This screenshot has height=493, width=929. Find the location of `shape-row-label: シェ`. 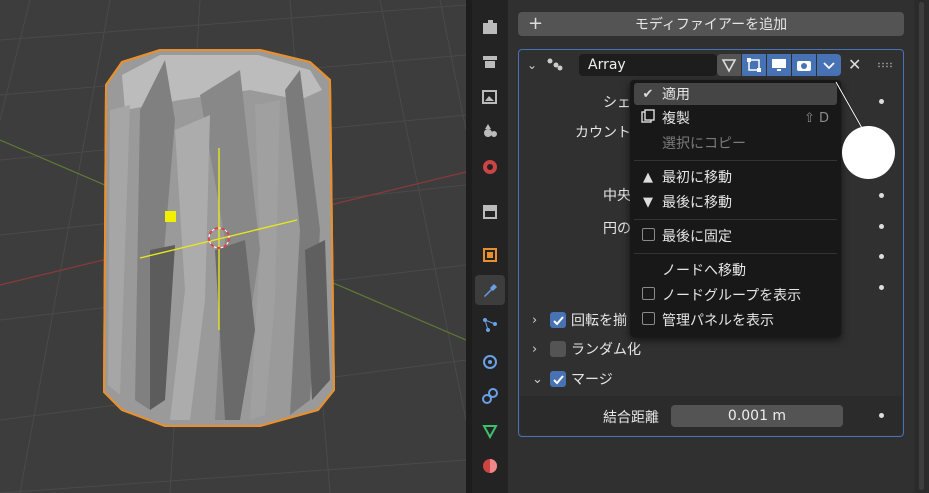

shape-row-label: シェ is located at coordinates (617, 103).